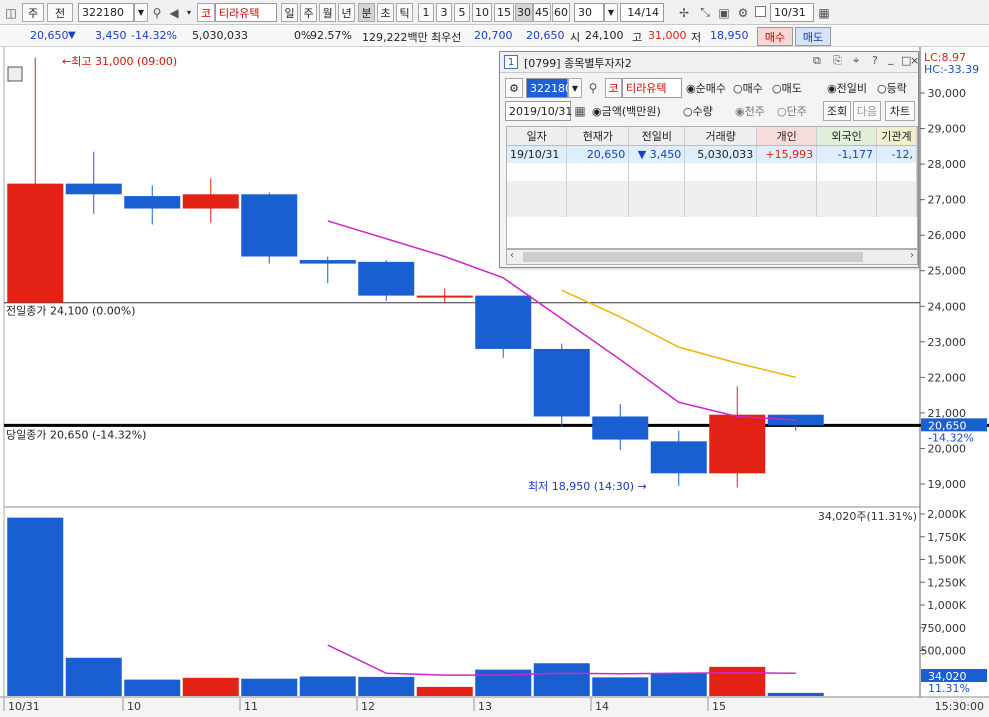 This screenshot has width=989, height=717. What do you see at coordinates (119, 61) in the screenshot?
I see `high-annotation: ←최고 31,000 (09:00)` at bounding box center [119, 61].